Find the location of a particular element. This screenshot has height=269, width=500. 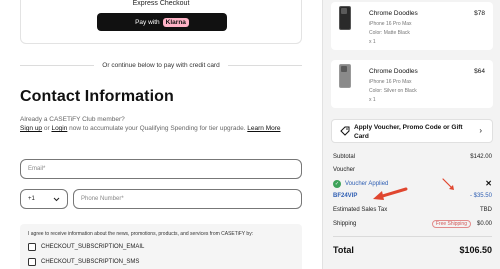

shipping-label: Shipping is located at coordinates (345, 224).